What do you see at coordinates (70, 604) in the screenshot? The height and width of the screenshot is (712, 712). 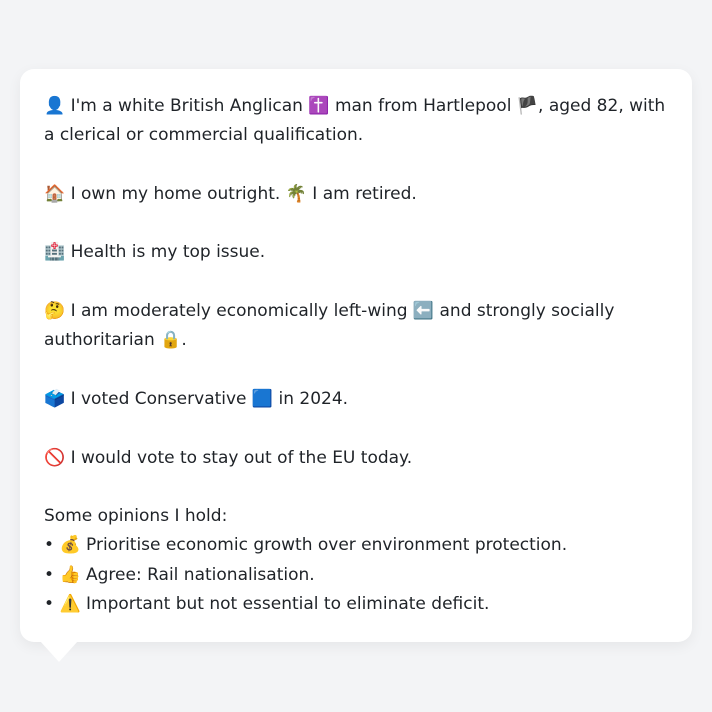 I see `warning-icon: ⚠️` at bounding box center [70, 604].